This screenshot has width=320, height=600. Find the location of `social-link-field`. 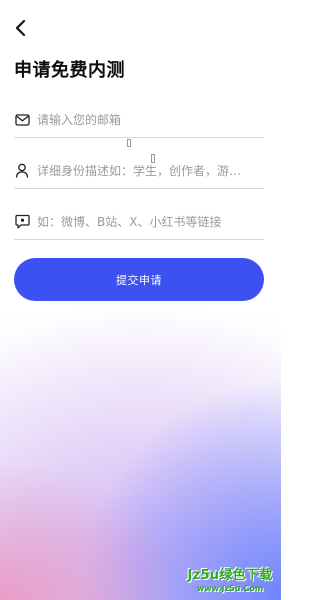

social-link-field is located at coordinates (139, 222).